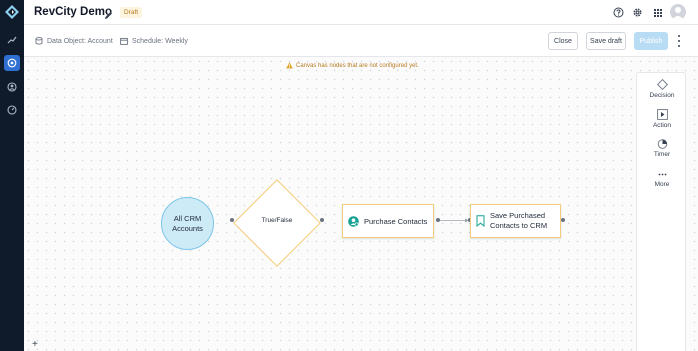  I want to click on action-node-label: Purchase Contacts, so click(396, 221).